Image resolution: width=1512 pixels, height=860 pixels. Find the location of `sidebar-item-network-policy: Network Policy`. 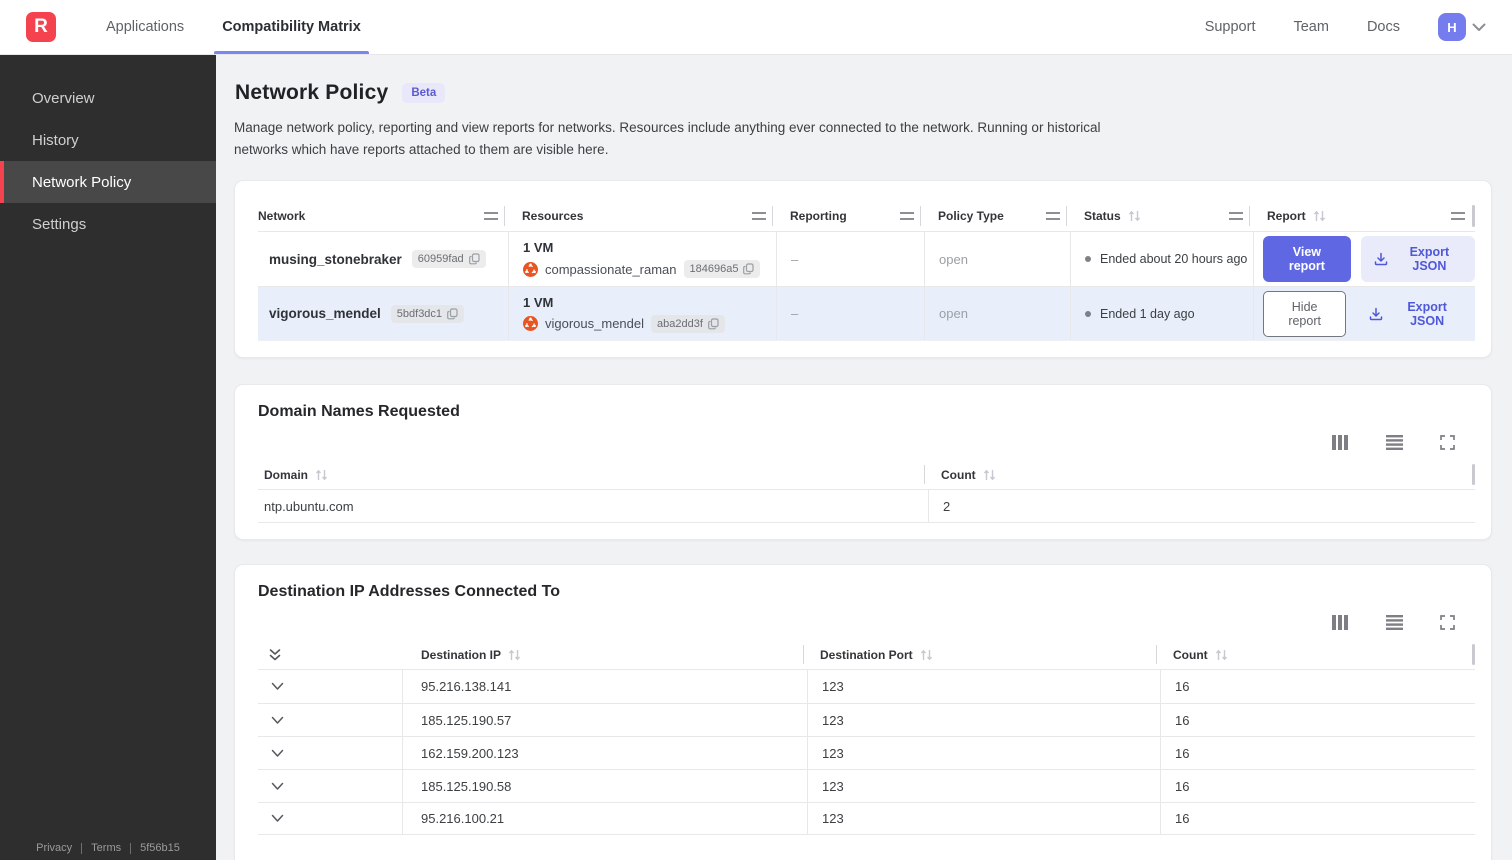

sidebar-item-network-policy: Network Policy is located at coordinates (108, 182).